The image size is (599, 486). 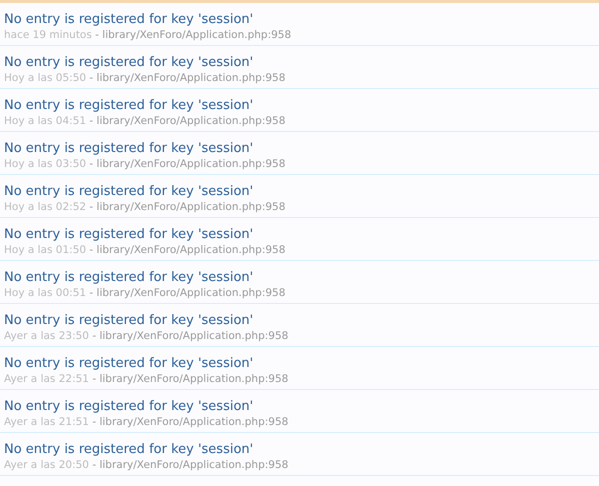 I want to click on log-time: Hoy a las 02:52, so click(x=45, y=207).